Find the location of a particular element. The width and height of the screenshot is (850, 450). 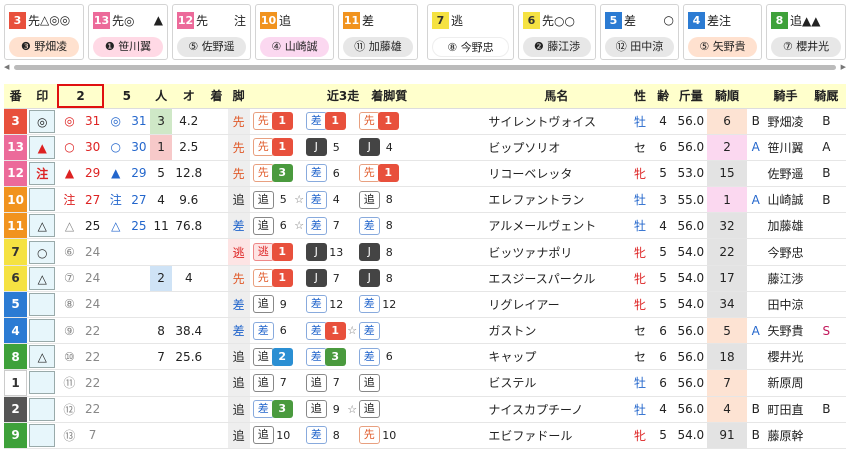

col-odds: オ is located at coordinates (189, 96).